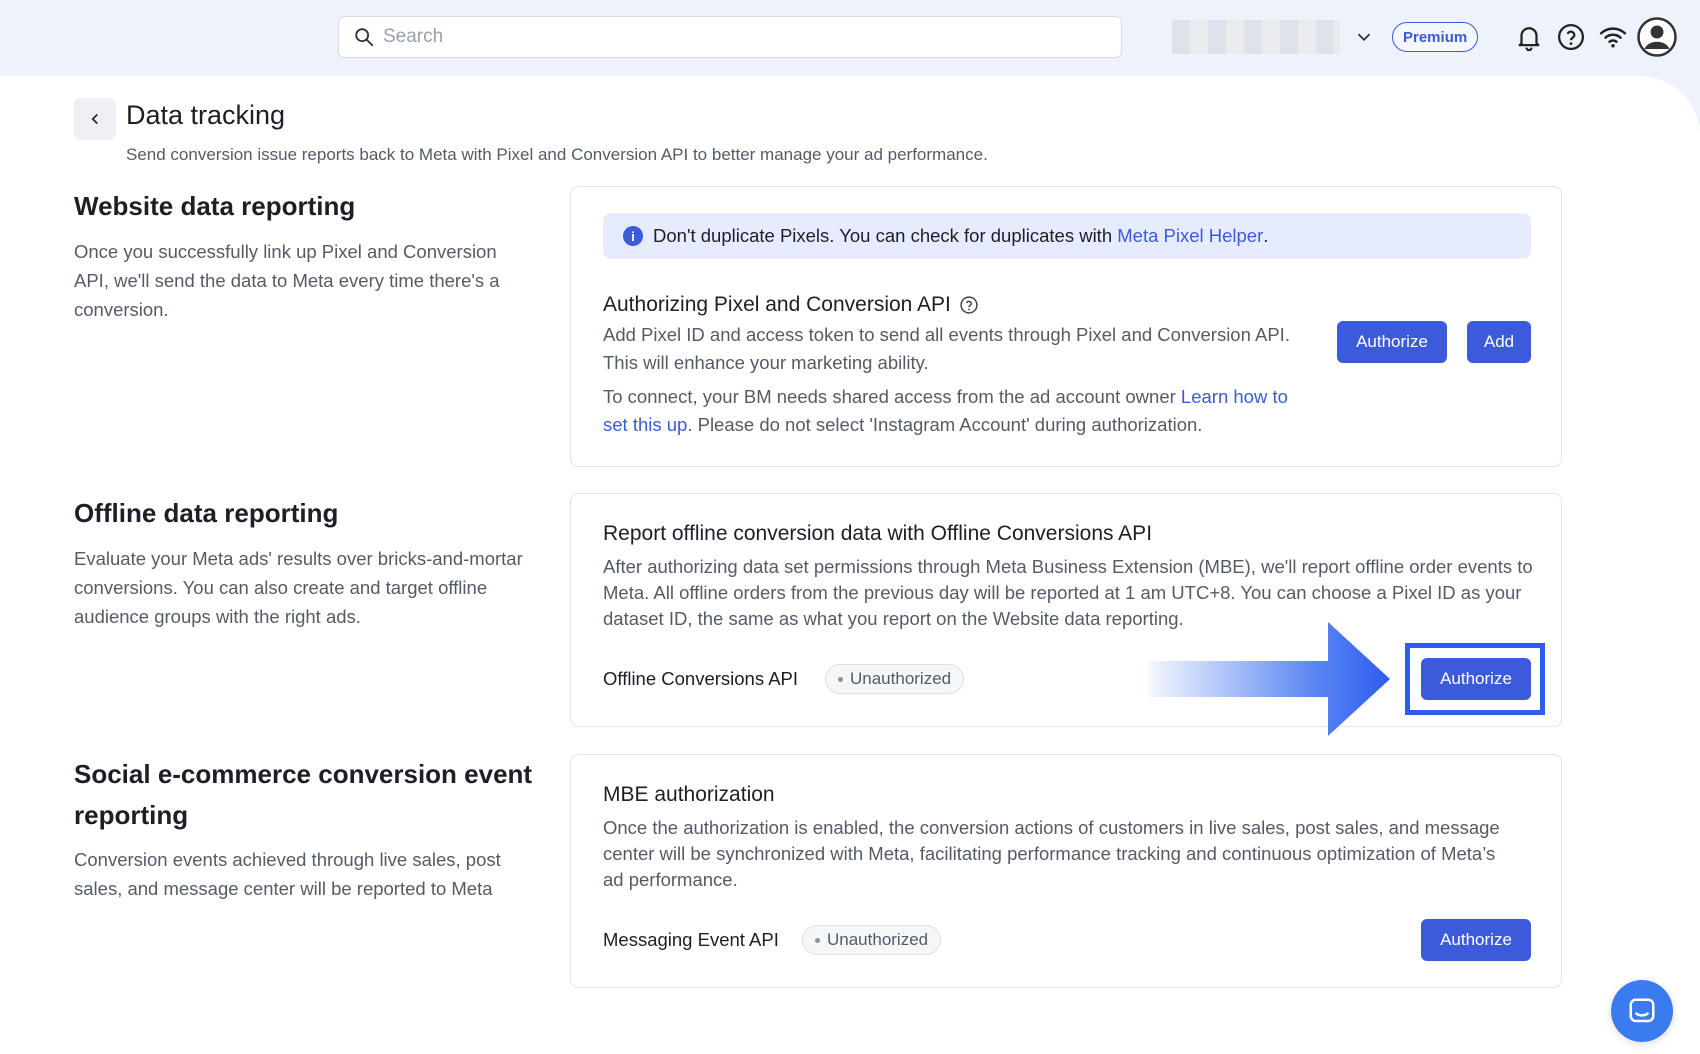 The image size is (1700, 1054). What do you see at coordinates (206, 115) in the screenshot?
I see `page-title: Data tracking` at bounding box center [206, 115].